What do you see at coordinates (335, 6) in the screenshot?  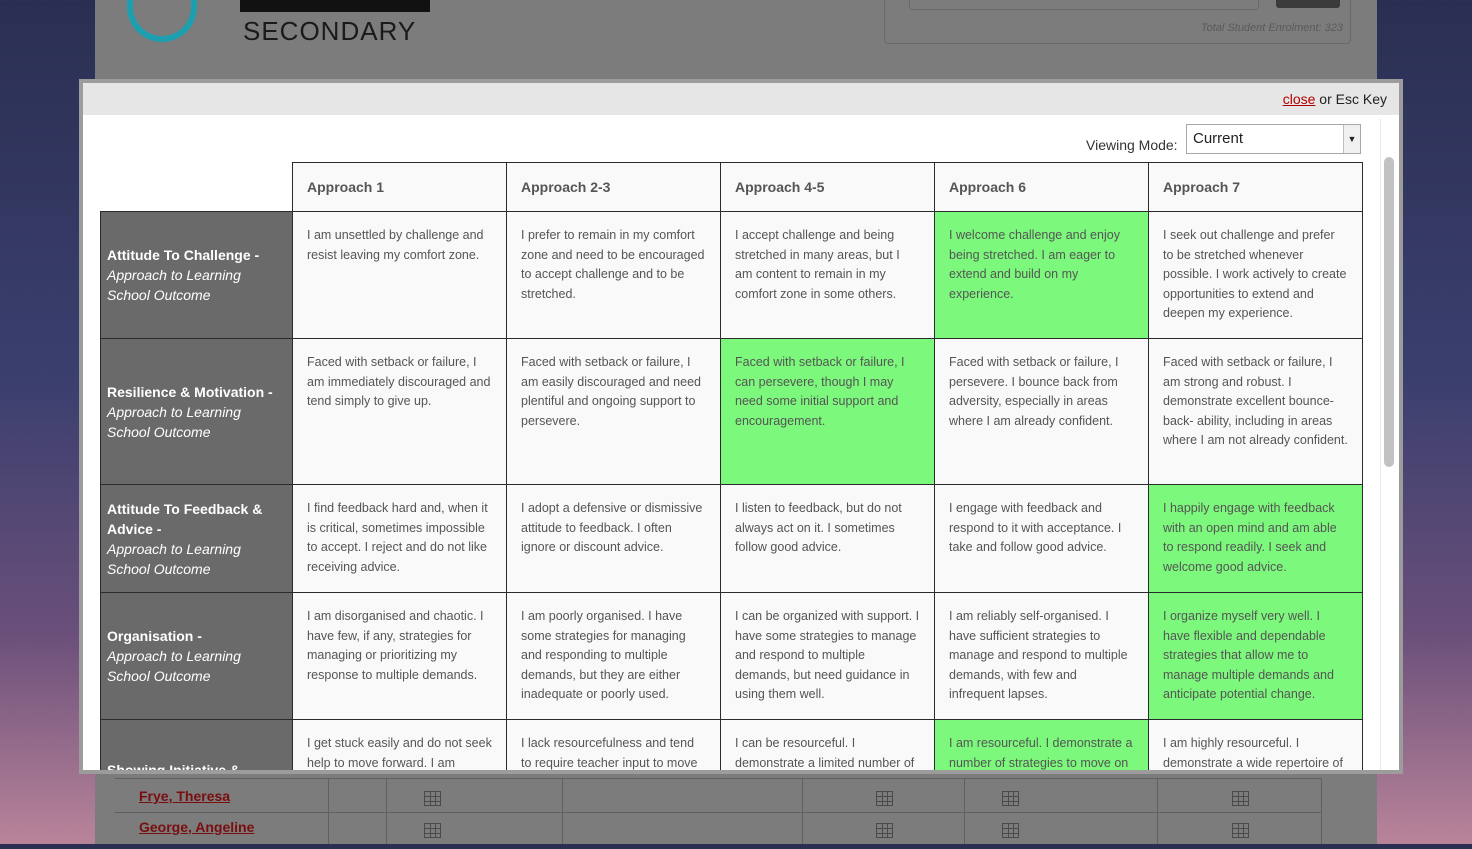 I see `logo-wordmark-top` at bounding box center [335, 6].